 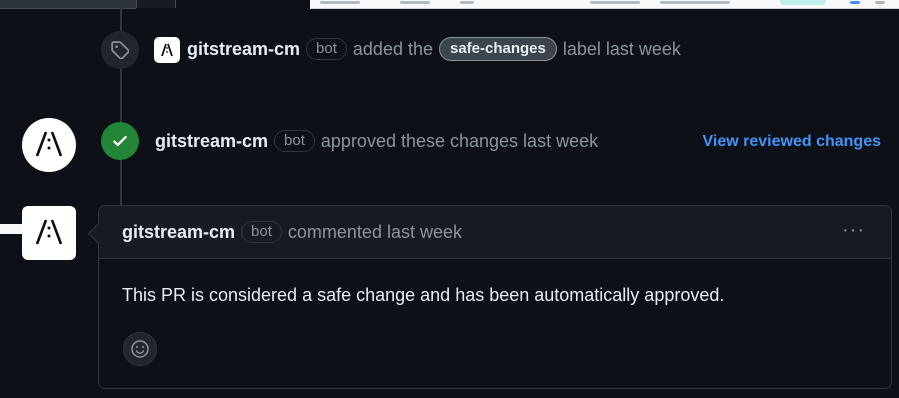 What do you see at coordinates (392, 49) in the screenshot?
I see `event-action-text: added the` at bounding box center [392, 49].